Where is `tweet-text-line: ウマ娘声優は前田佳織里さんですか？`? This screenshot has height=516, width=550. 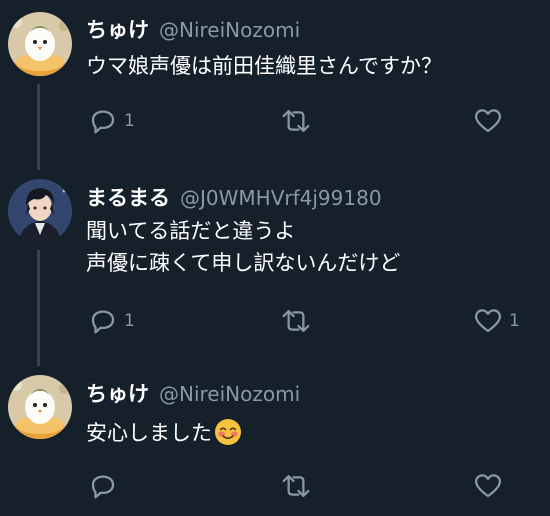 tweet-text-line: ウマ娘声優は前田佳織里さんですか？ is located at coordinates (264, 66).